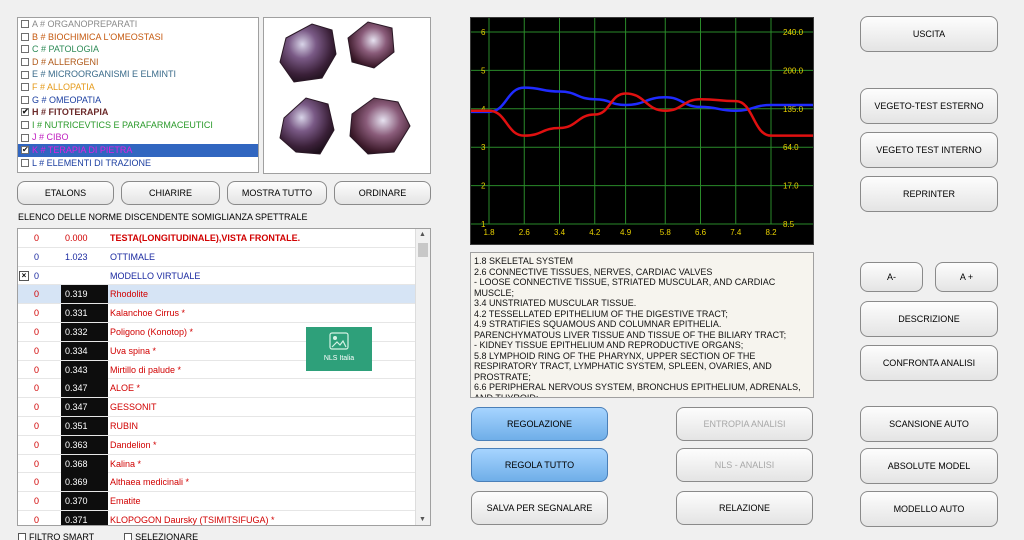 This screenshot has width=1024, height=540. Describe the element at coordinates (483, 186) in the screenshot. I see `left-tick-label: 2` at that location.